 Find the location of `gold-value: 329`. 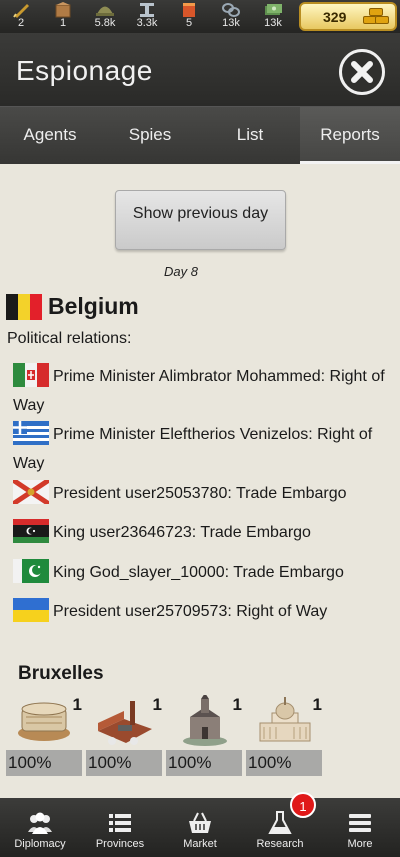

gold-value: 329 is located at coordinates (335, 16).